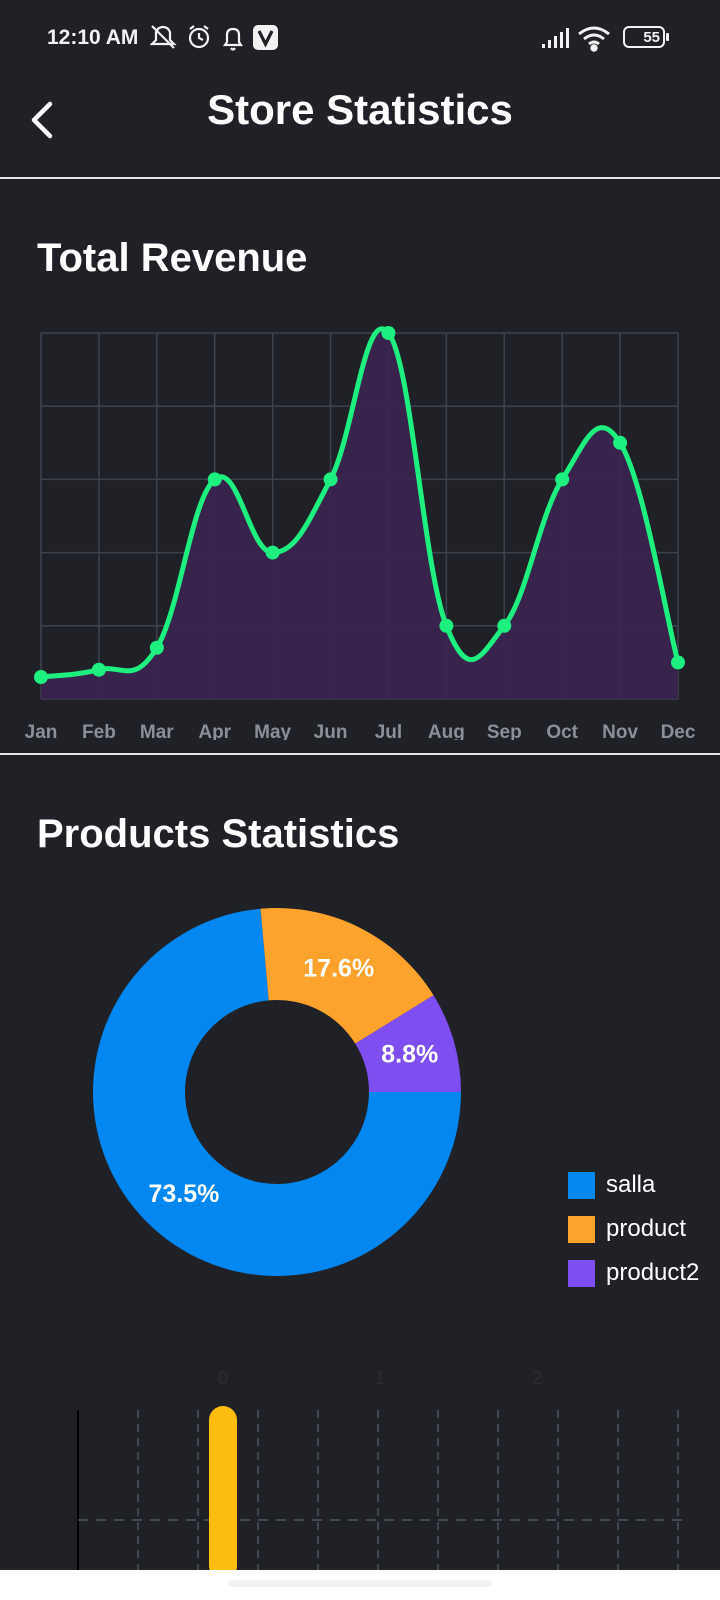 This screenshot has width=720, height=1600. What do you see at coordinates (223, 1378) in the screenshot?
I see `bar-tick-label: 0` at bounding box center [223, 1378].